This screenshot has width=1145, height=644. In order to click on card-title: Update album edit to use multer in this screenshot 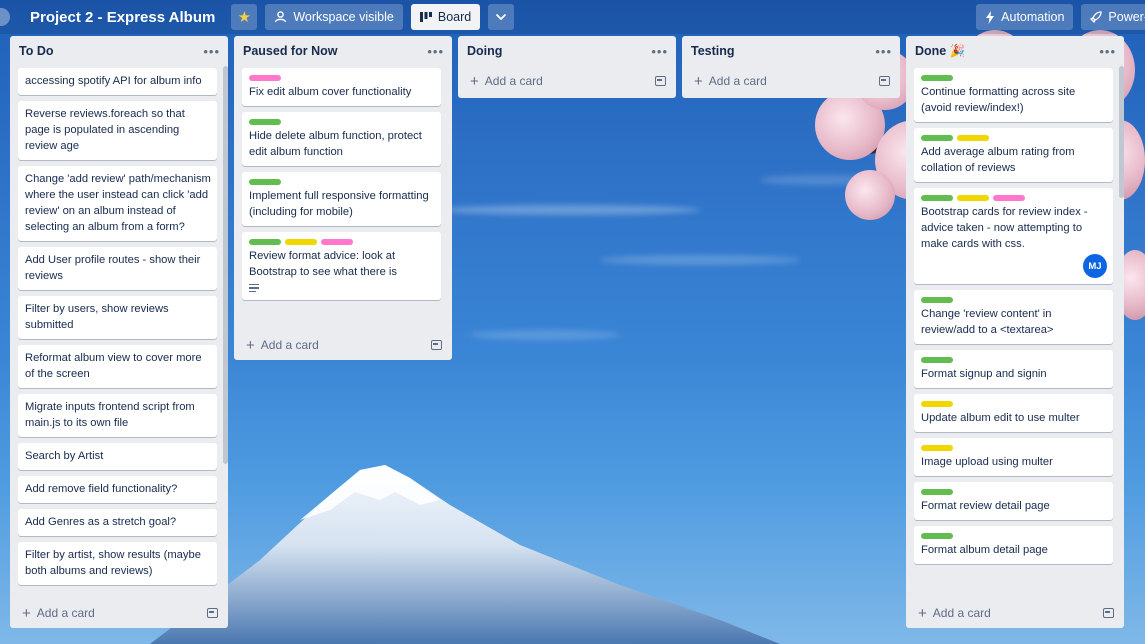, I will do `click(1000, 418)`.